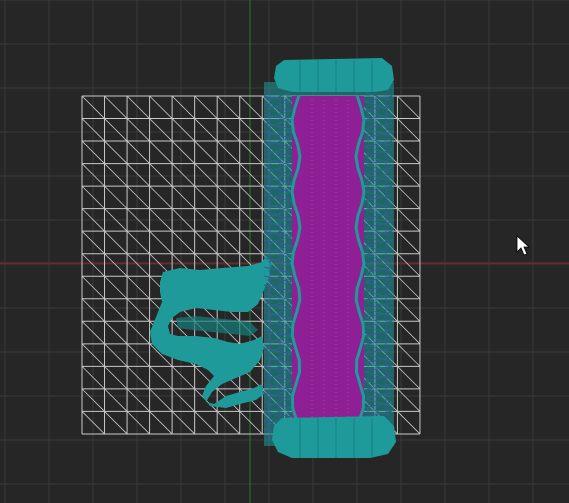 The height and width of the screenshot is (503, 569). I want to click on column-magenta-body, so click(328, 263).